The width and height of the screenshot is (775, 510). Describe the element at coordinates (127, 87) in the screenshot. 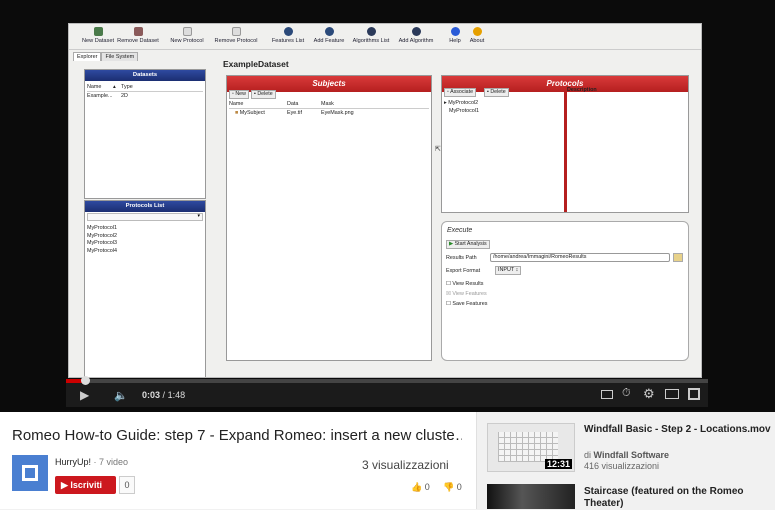

I see `column-type: Type` at that location.